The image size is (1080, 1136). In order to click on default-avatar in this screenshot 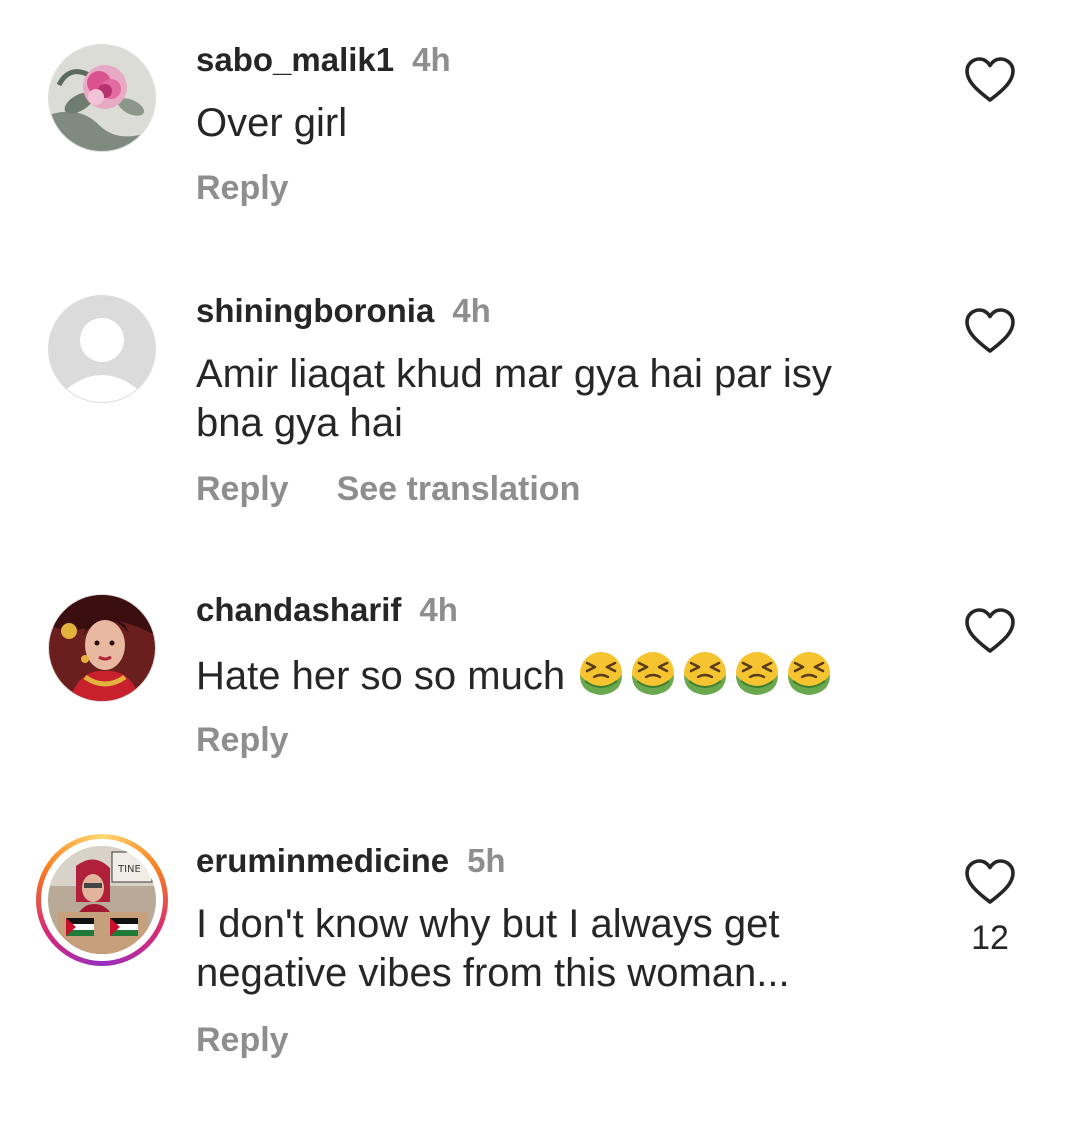, I will do `click(102, 349)`.